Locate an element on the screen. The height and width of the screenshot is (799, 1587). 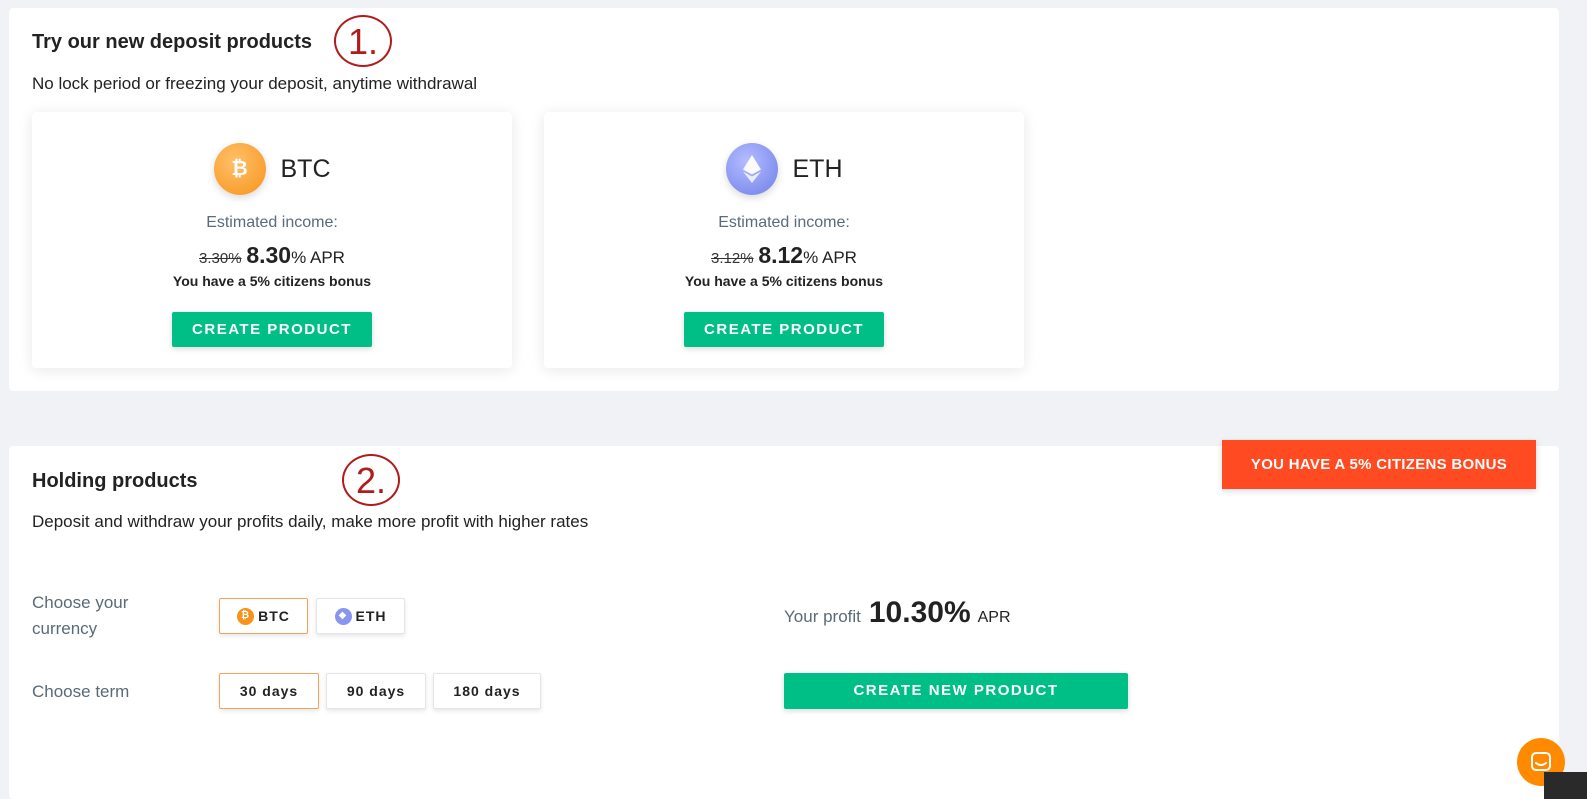
create-new-product-button: CREATE NEW PRODUCT is located at coordinates (956, 691).